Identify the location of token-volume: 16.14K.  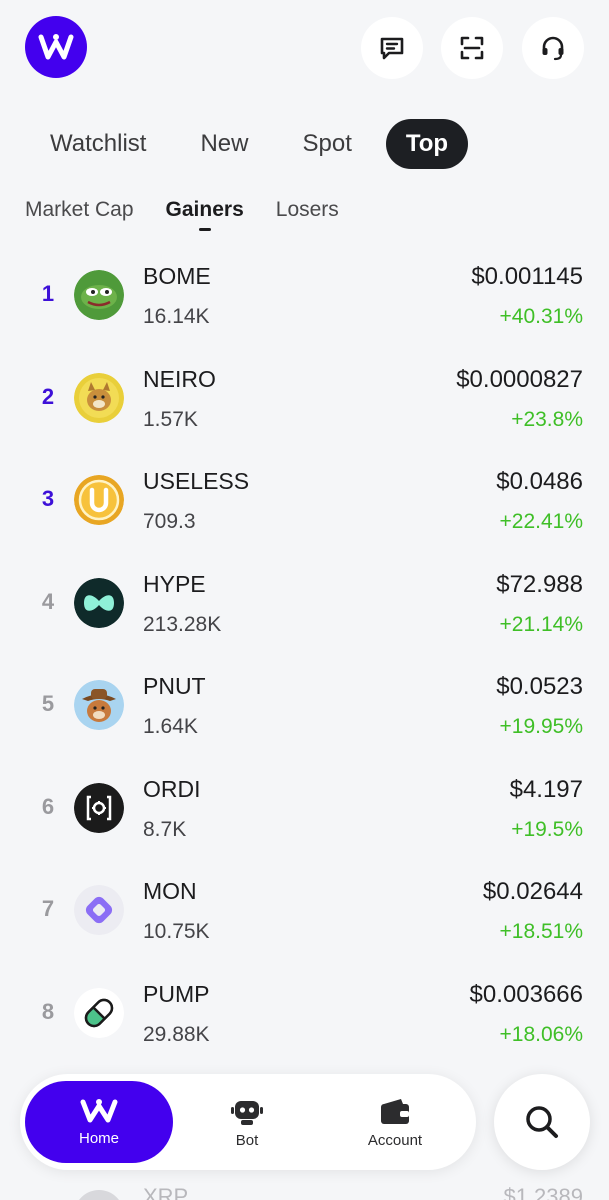
(176, 316).